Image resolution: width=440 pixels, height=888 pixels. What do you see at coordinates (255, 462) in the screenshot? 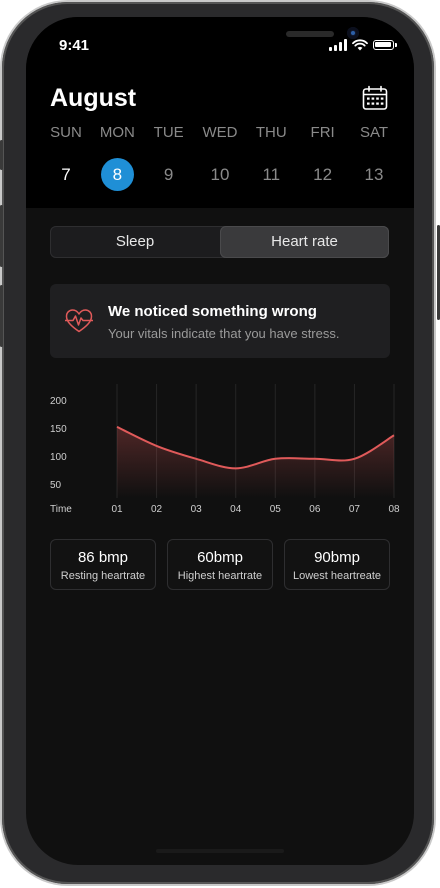
I see `heart-rate-area` at bounding box center [255, 462].